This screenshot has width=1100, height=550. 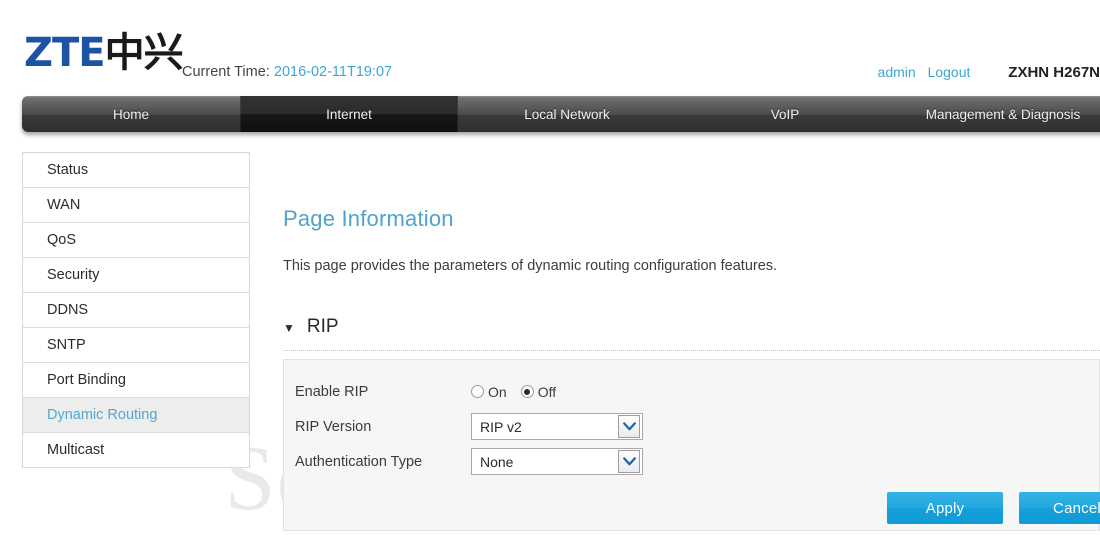 I want to click on zte-logo: ZTE中兴, so click(x=104, y=53).